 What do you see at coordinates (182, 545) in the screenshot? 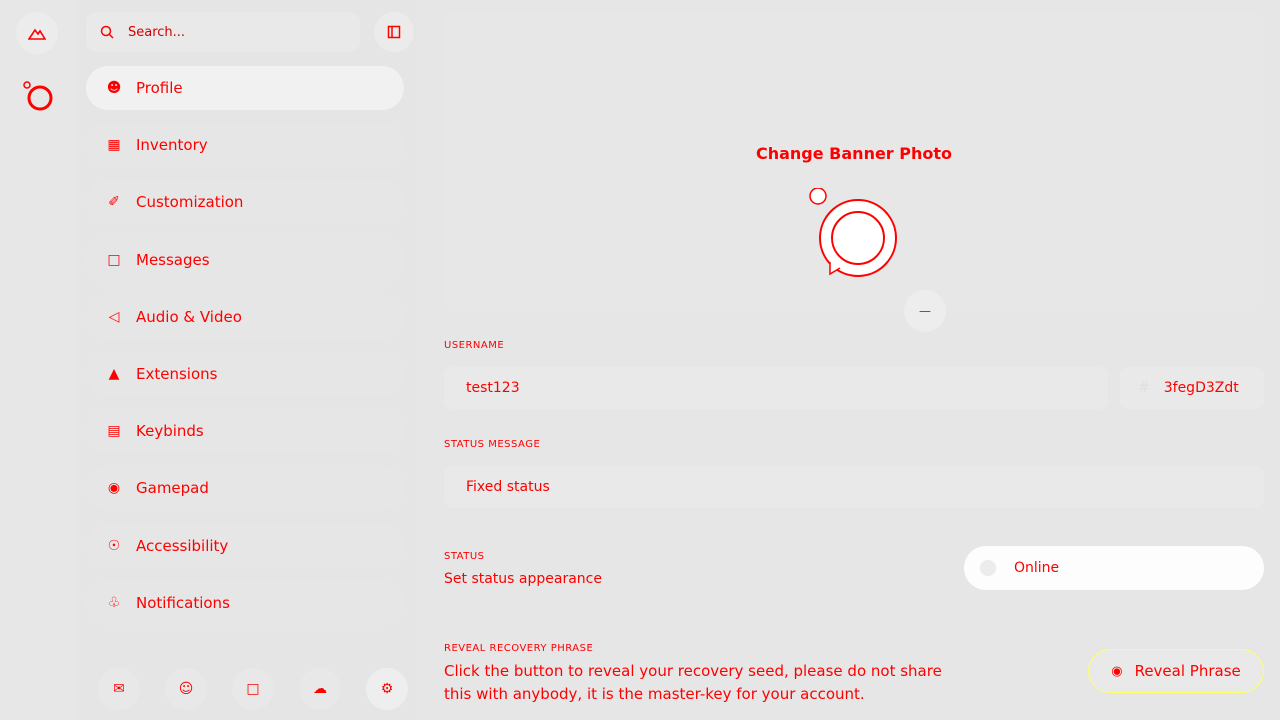
I see `sidebar-item-label: Accessibility` at bounding box center [182, 545].